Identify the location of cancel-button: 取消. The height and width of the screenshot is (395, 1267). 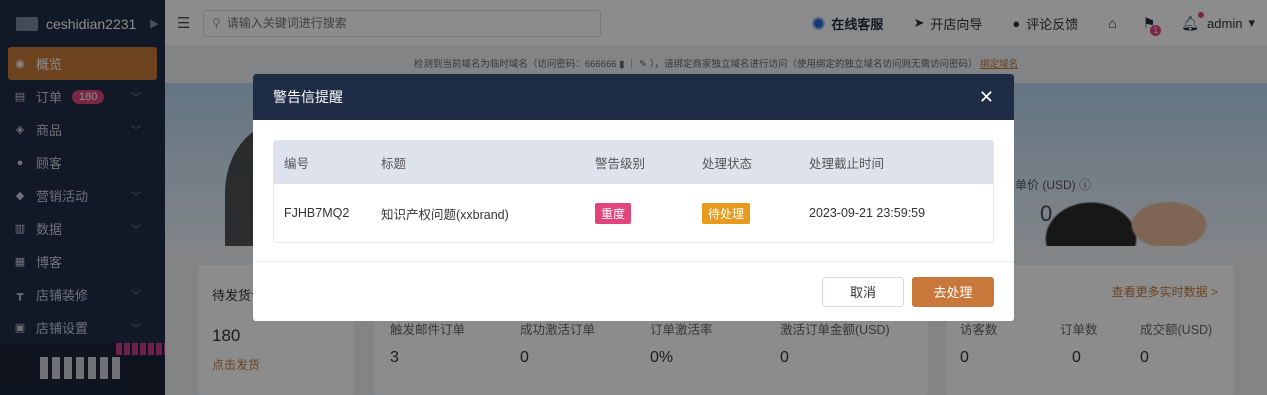
(863, 291).